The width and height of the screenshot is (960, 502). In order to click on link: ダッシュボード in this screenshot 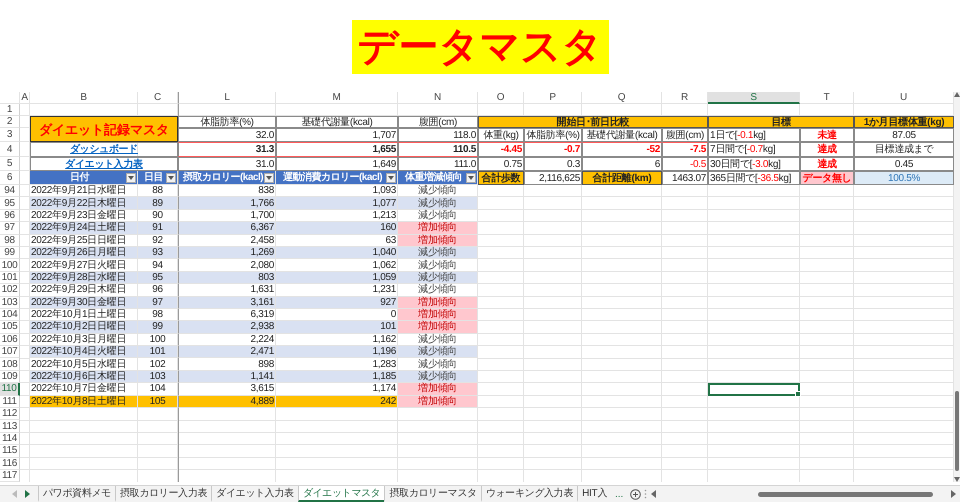, I will do `click(104, 149)`.